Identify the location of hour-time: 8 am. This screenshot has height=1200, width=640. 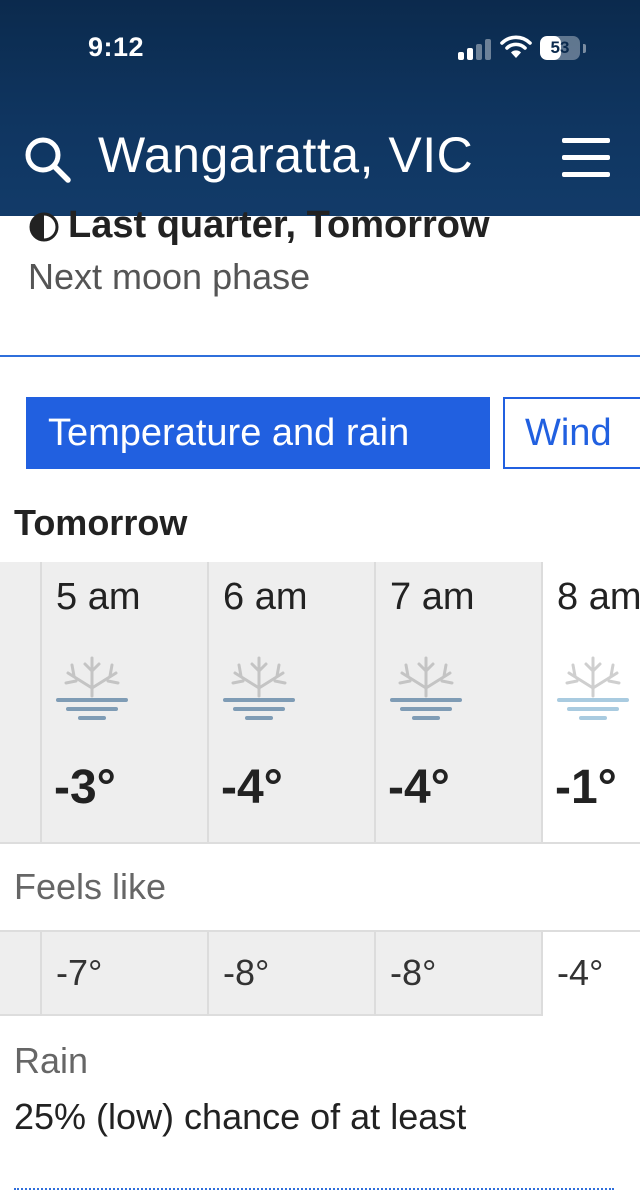
(598, 597).